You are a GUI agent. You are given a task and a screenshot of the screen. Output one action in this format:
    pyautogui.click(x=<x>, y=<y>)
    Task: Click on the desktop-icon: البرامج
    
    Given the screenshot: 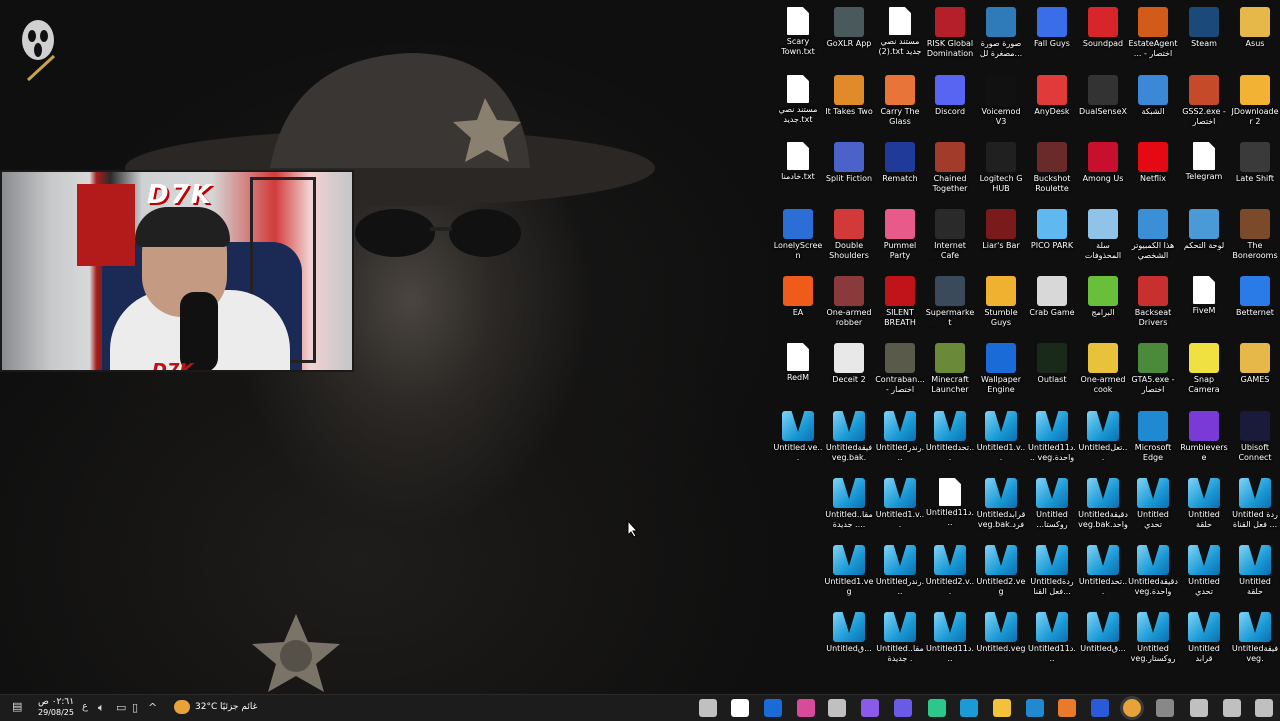 What is the action you would take?
    pyautogui.click(x=1103, y=305)
    